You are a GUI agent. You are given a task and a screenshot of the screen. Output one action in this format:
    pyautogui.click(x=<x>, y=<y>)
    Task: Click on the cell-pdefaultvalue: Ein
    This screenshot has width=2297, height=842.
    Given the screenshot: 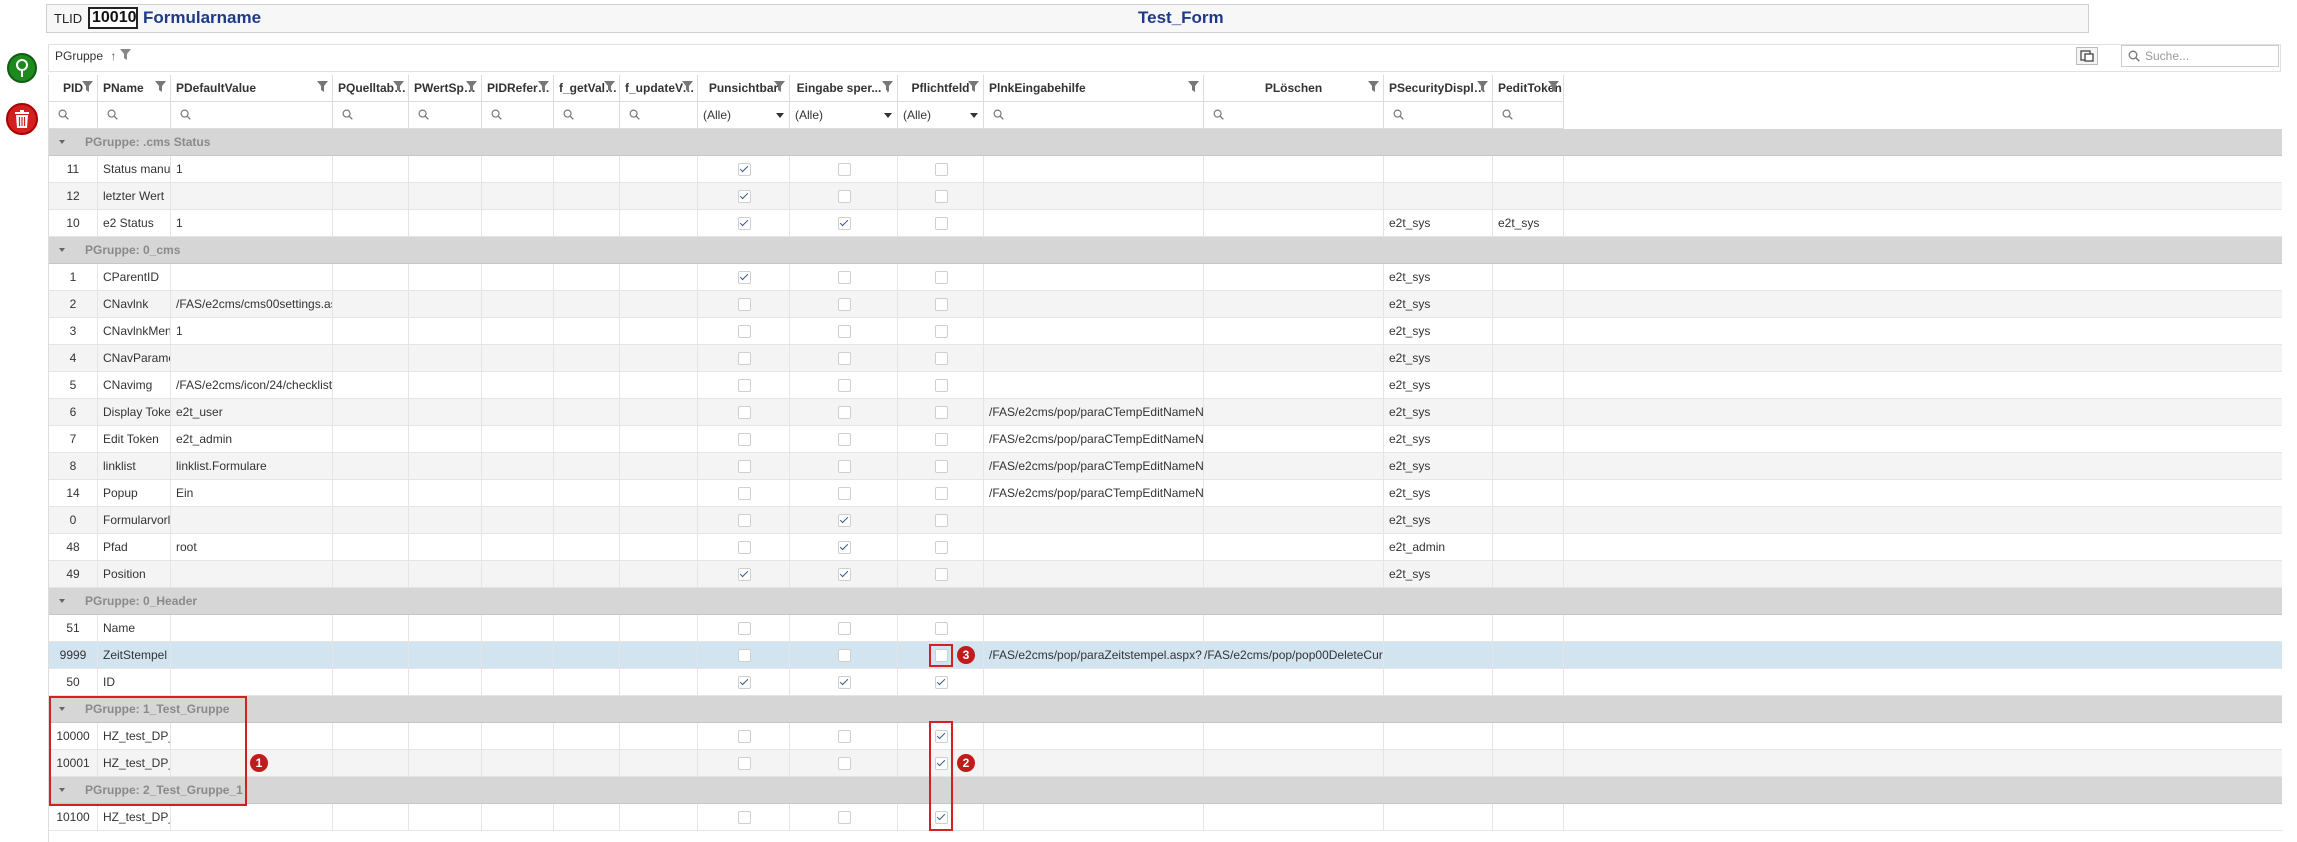 What is the action you would take?
    pyautogui.click(x=252, y=493)
    